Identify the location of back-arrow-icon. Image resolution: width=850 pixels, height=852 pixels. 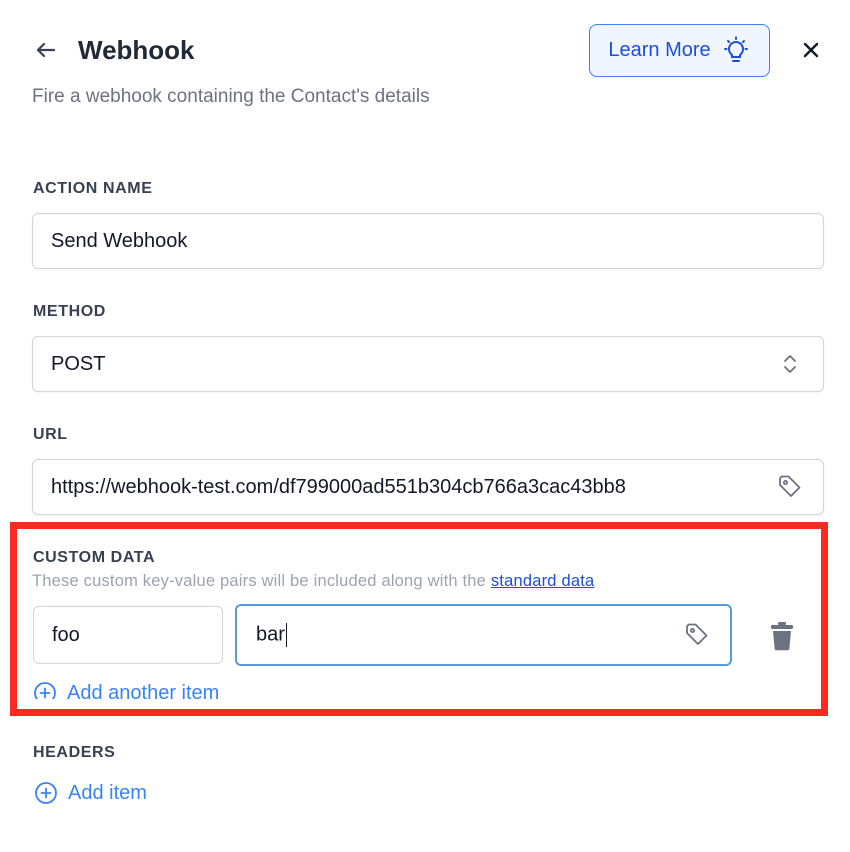
(46, 50).